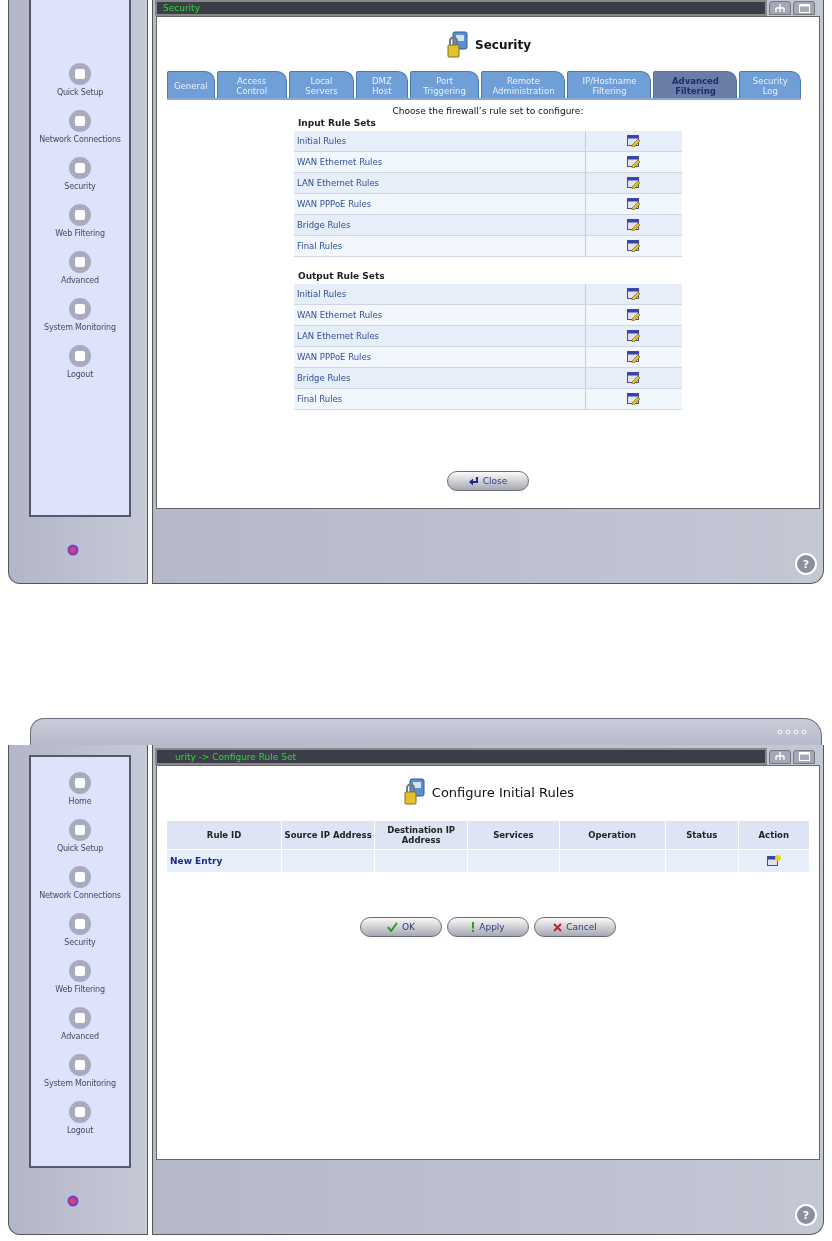  I want to click on return-arrow-icon, so click(473, 481).